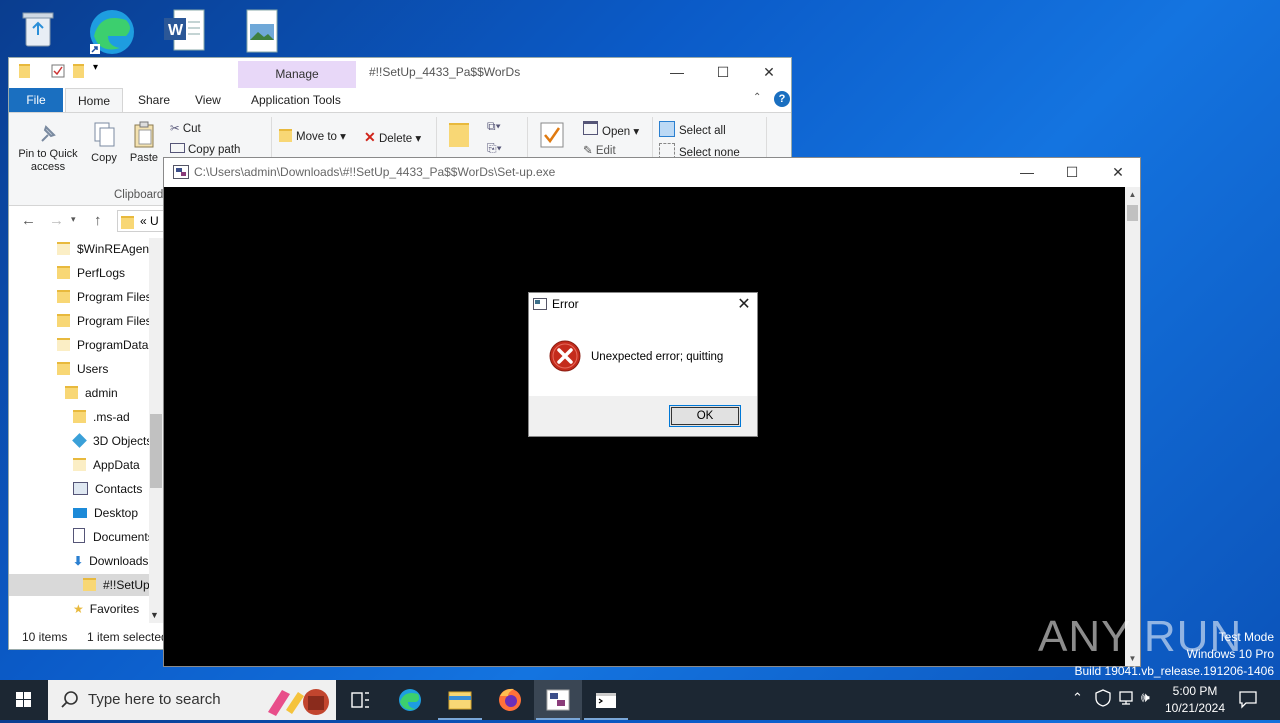  What do you see at coordinates (185, 128) in the screenshot?
I see `cut-button: ✂ Cut` at bounding box center [185, 128].